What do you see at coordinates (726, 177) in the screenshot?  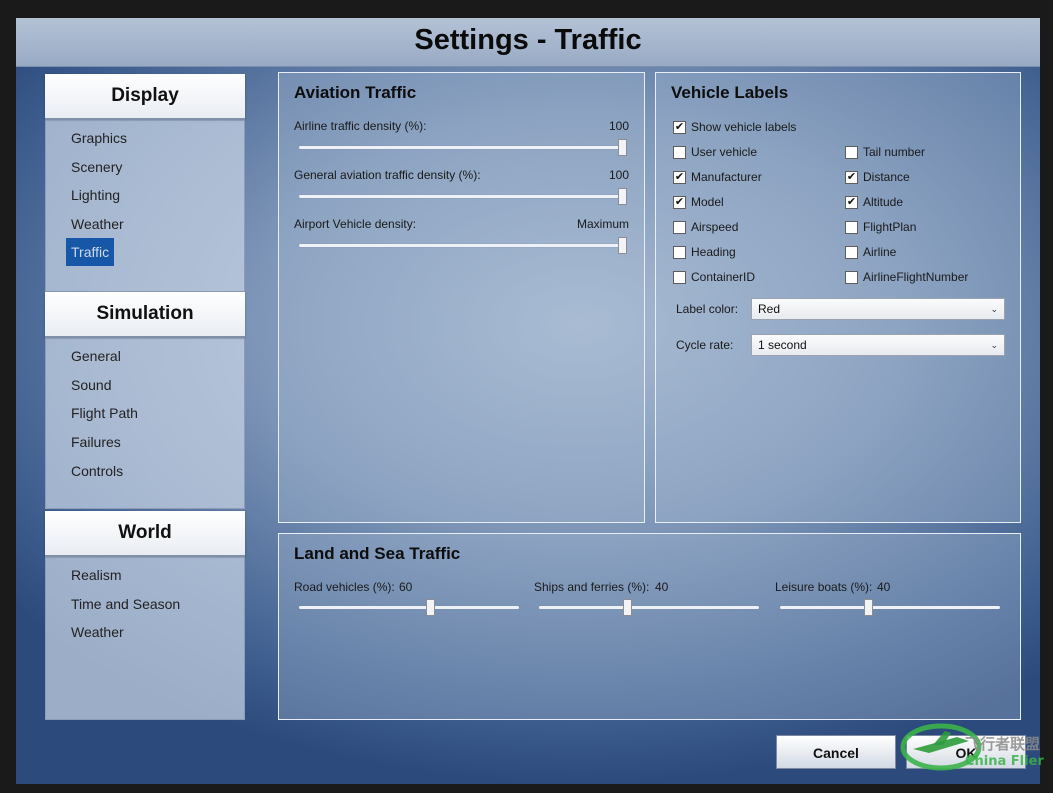 I see `checkbox-label: Manufacturer` at bounding box center [726, 177].